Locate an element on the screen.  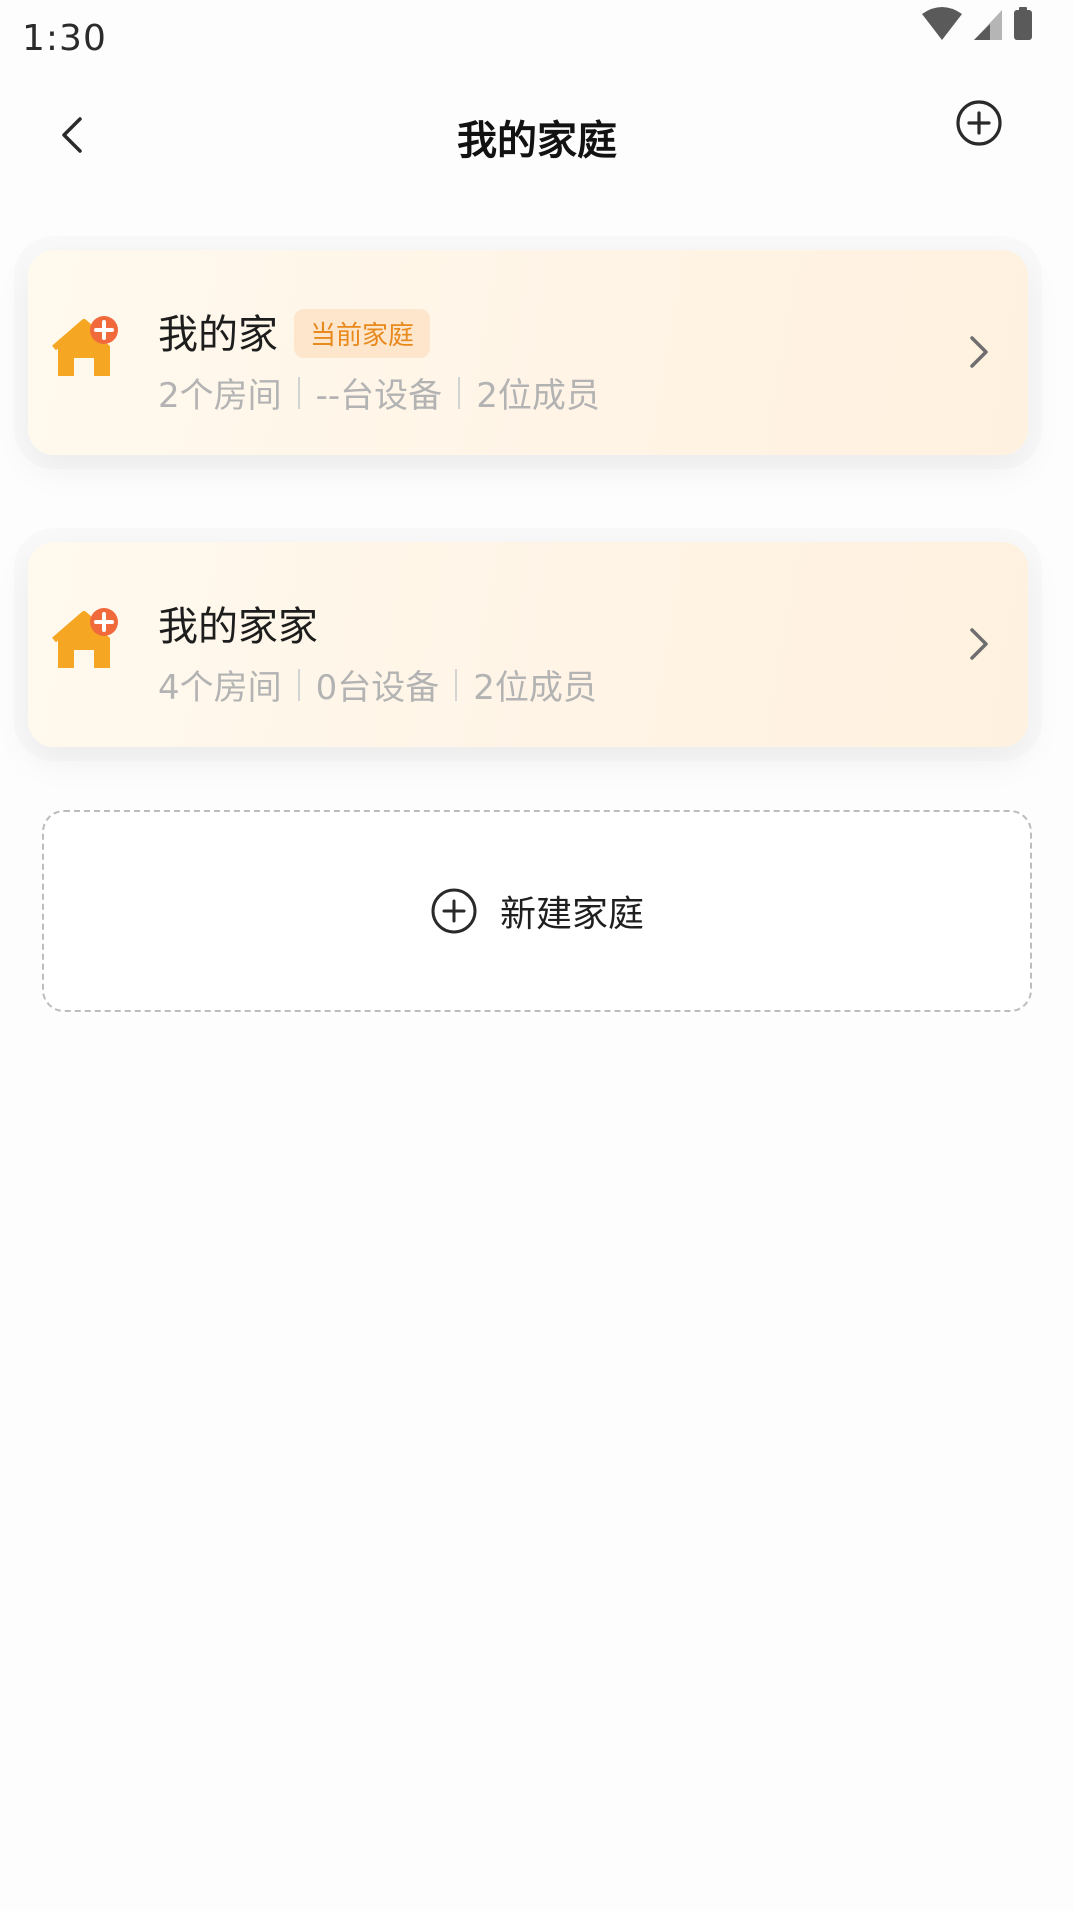
room-count: 4个房间 is located at coordinates (220, 688).